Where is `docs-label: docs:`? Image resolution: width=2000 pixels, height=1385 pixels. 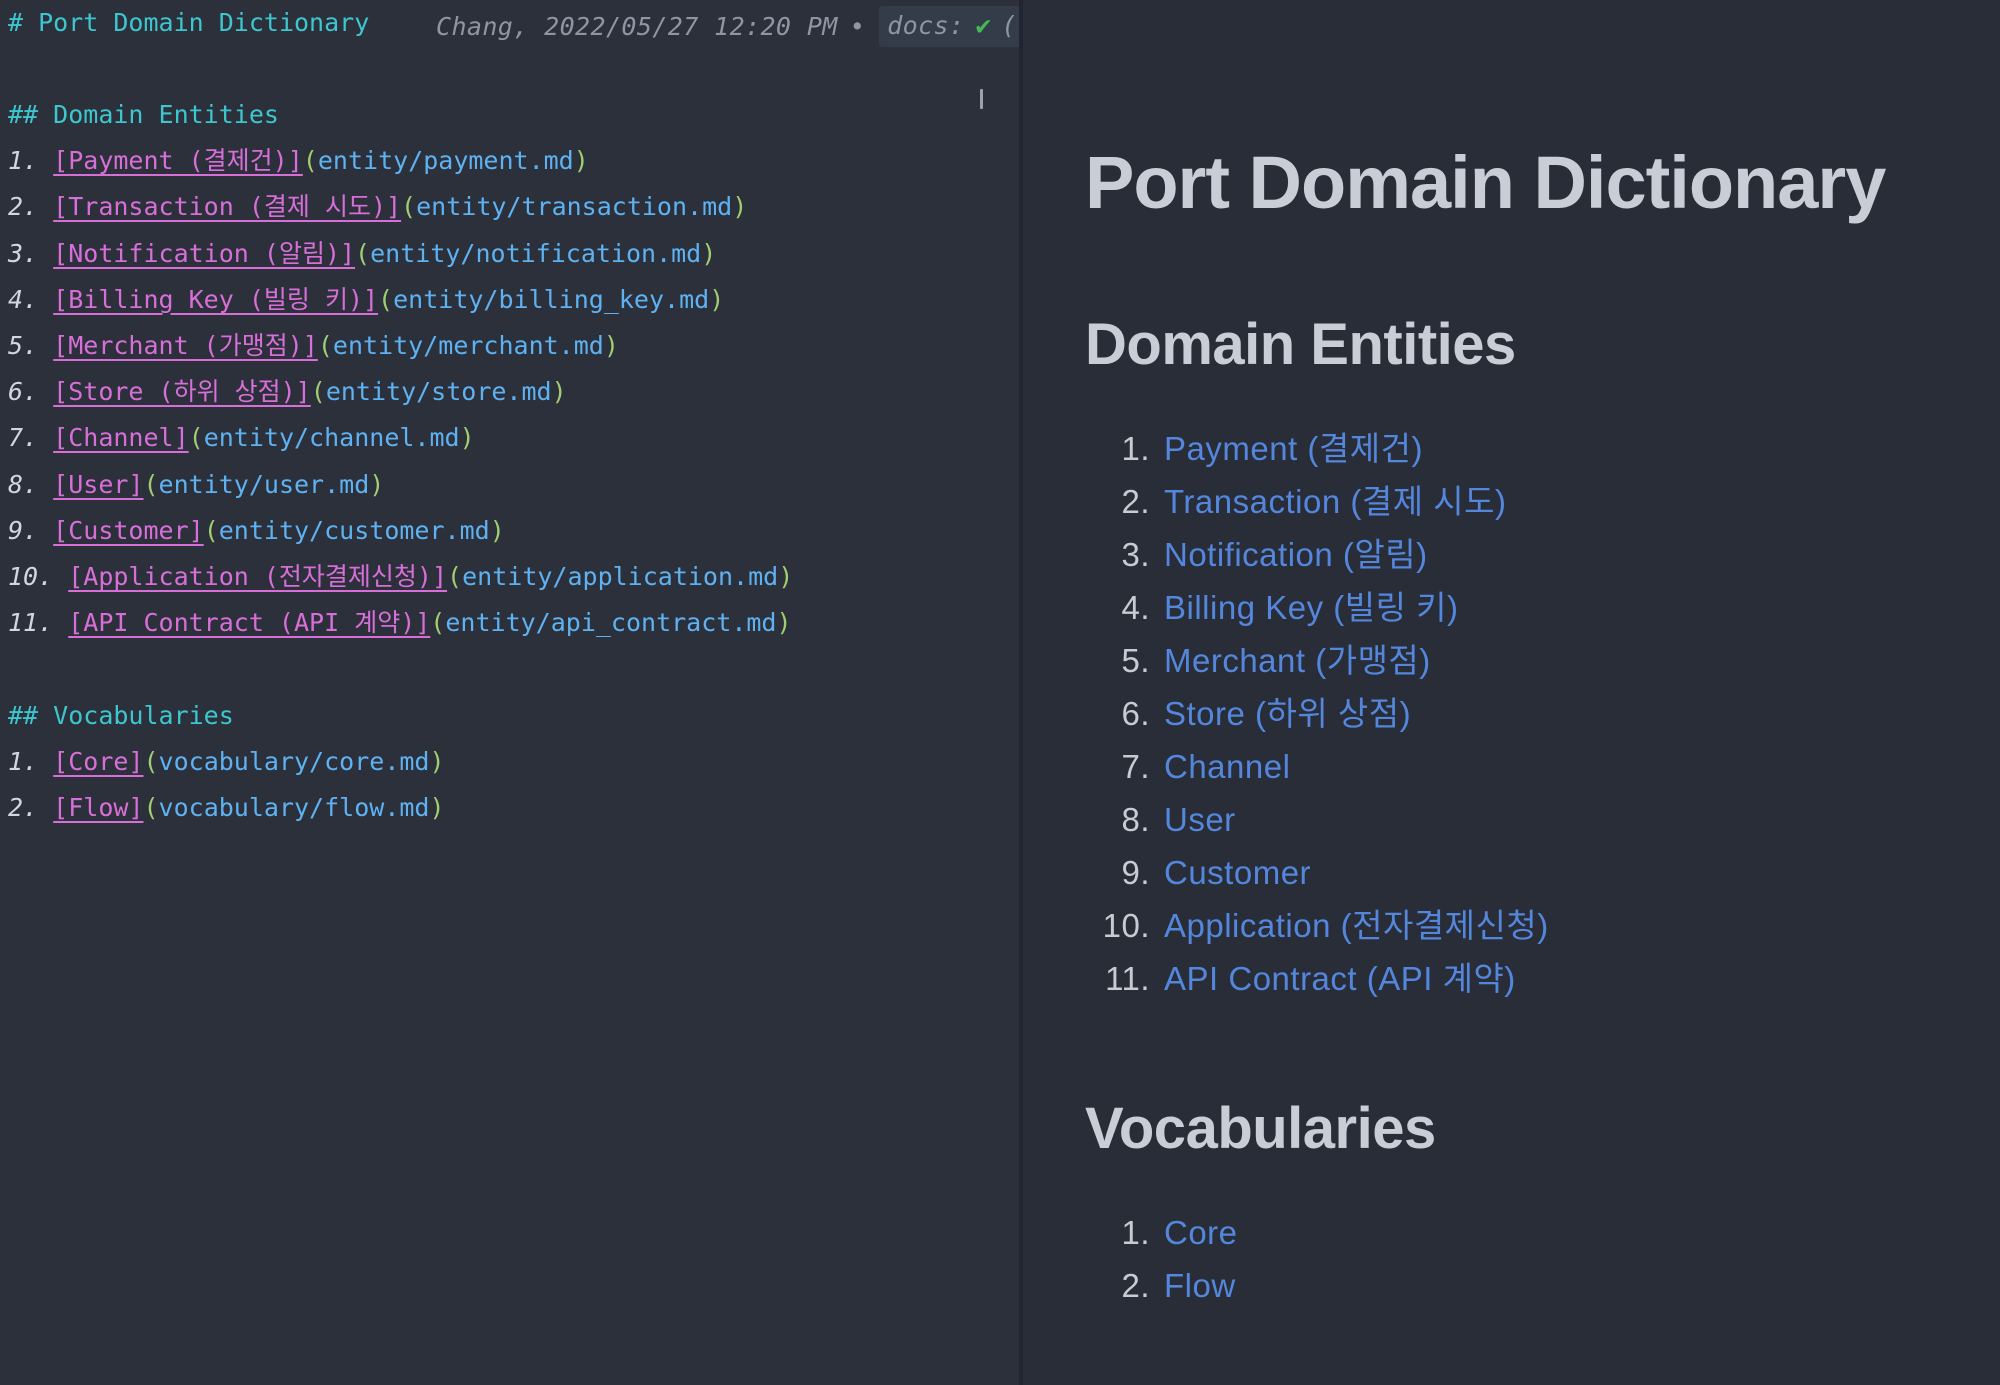 docs-label: docs: is located at coordinates (926, 25).